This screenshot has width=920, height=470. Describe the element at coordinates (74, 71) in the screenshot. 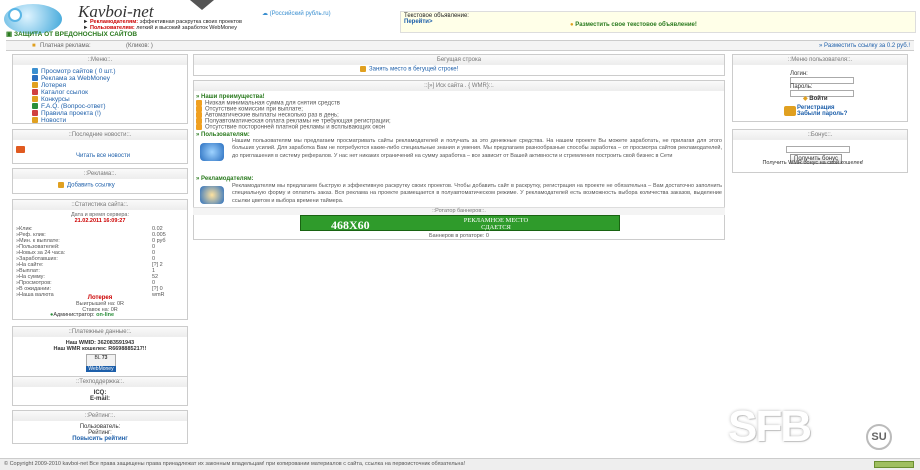

I see `menu-item: Просмотр сайтов ( 0 шт.)` at that location.